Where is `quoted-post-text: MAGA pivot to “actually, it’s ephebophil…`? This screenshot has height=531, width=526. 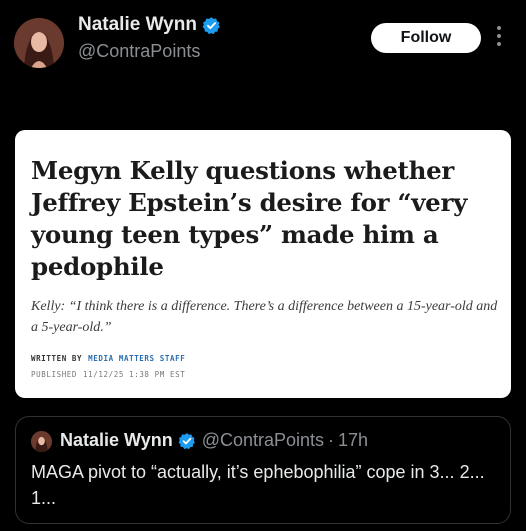
quoted-post-text: MAGA pivot to “actually, it’s ephebophil… is located at coordinates (258, 485).